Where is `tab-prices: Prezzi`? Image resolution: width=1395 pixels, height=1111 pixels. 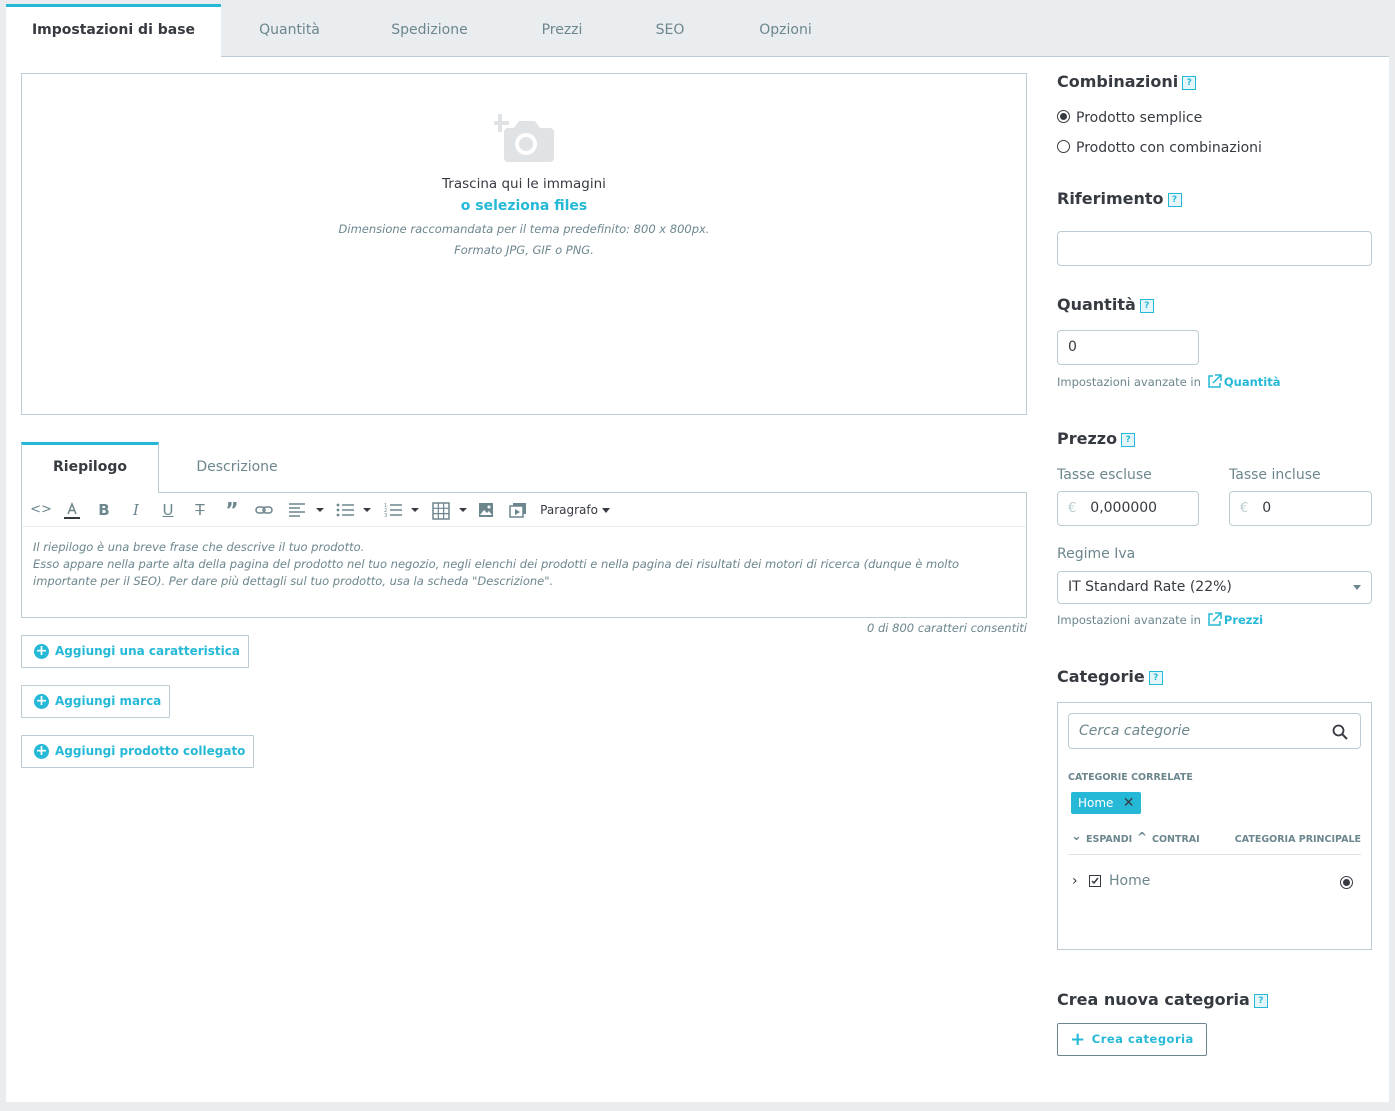
tab-prices: Prezzi is located at coordinates (562, 31).